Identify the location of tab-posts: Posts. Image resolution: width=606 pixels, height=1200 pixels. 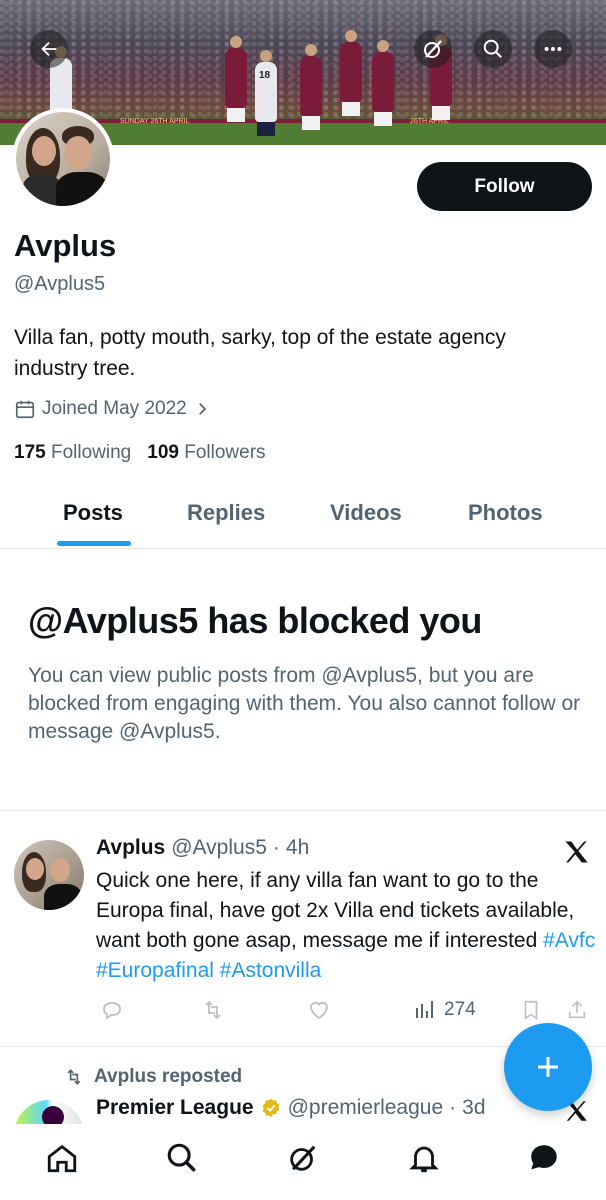
(93, 513).